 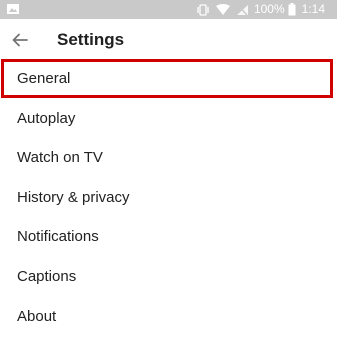 I want to click on signal-off-icon, so click(x=242, y=9).